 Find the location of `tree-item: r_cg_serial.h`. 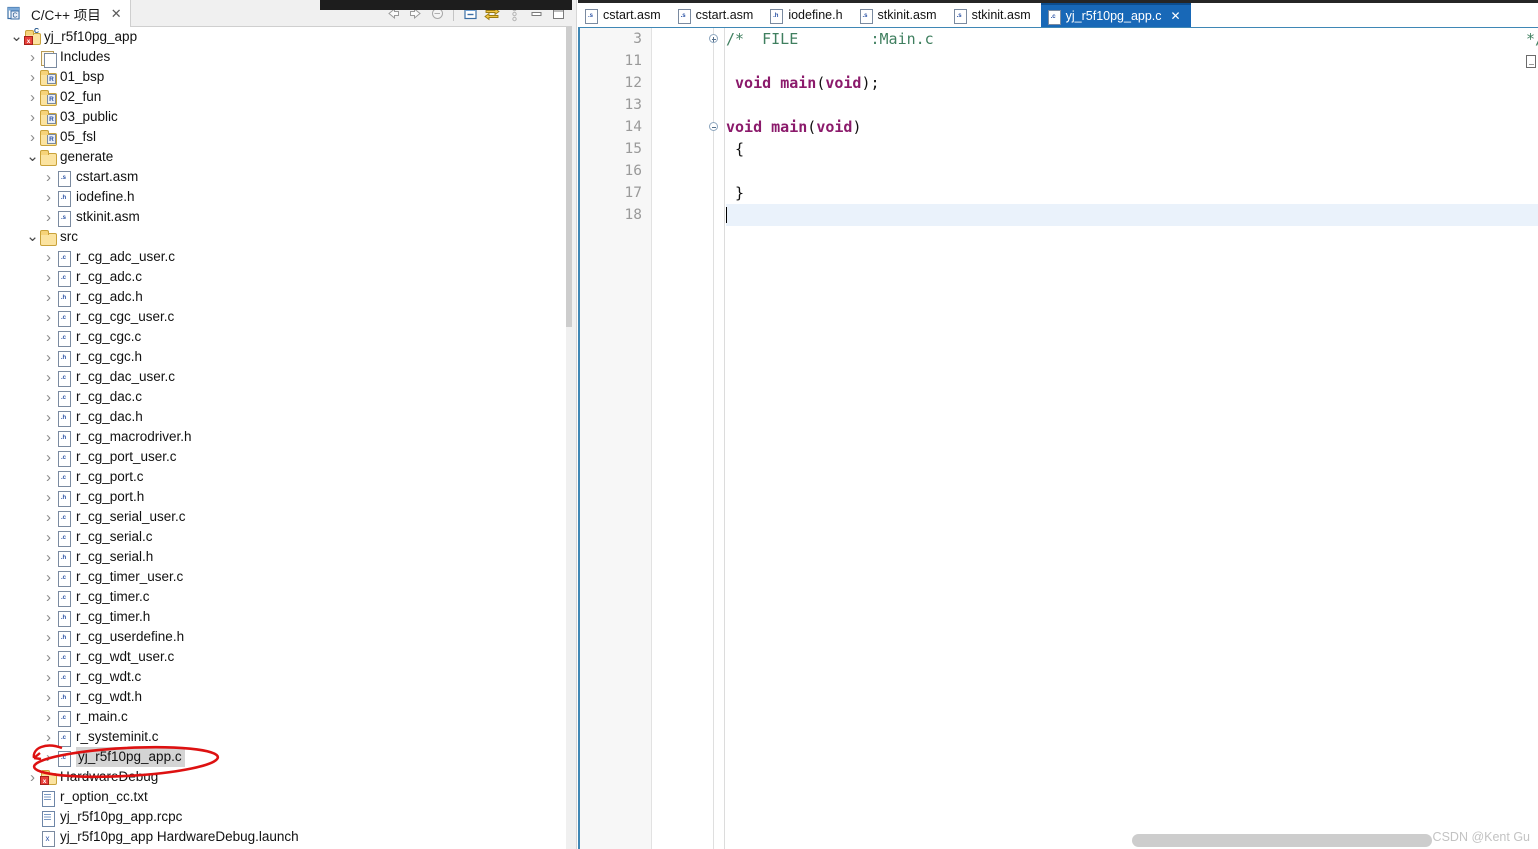

tree-item: r_cg_serial.h is located at coordinates (283, 557).